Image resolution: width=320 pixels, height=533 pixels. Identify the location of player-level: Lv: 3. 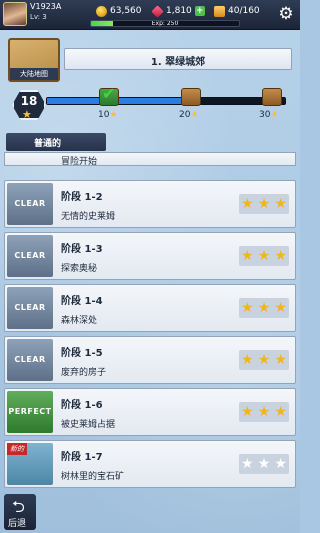
(38, 17).